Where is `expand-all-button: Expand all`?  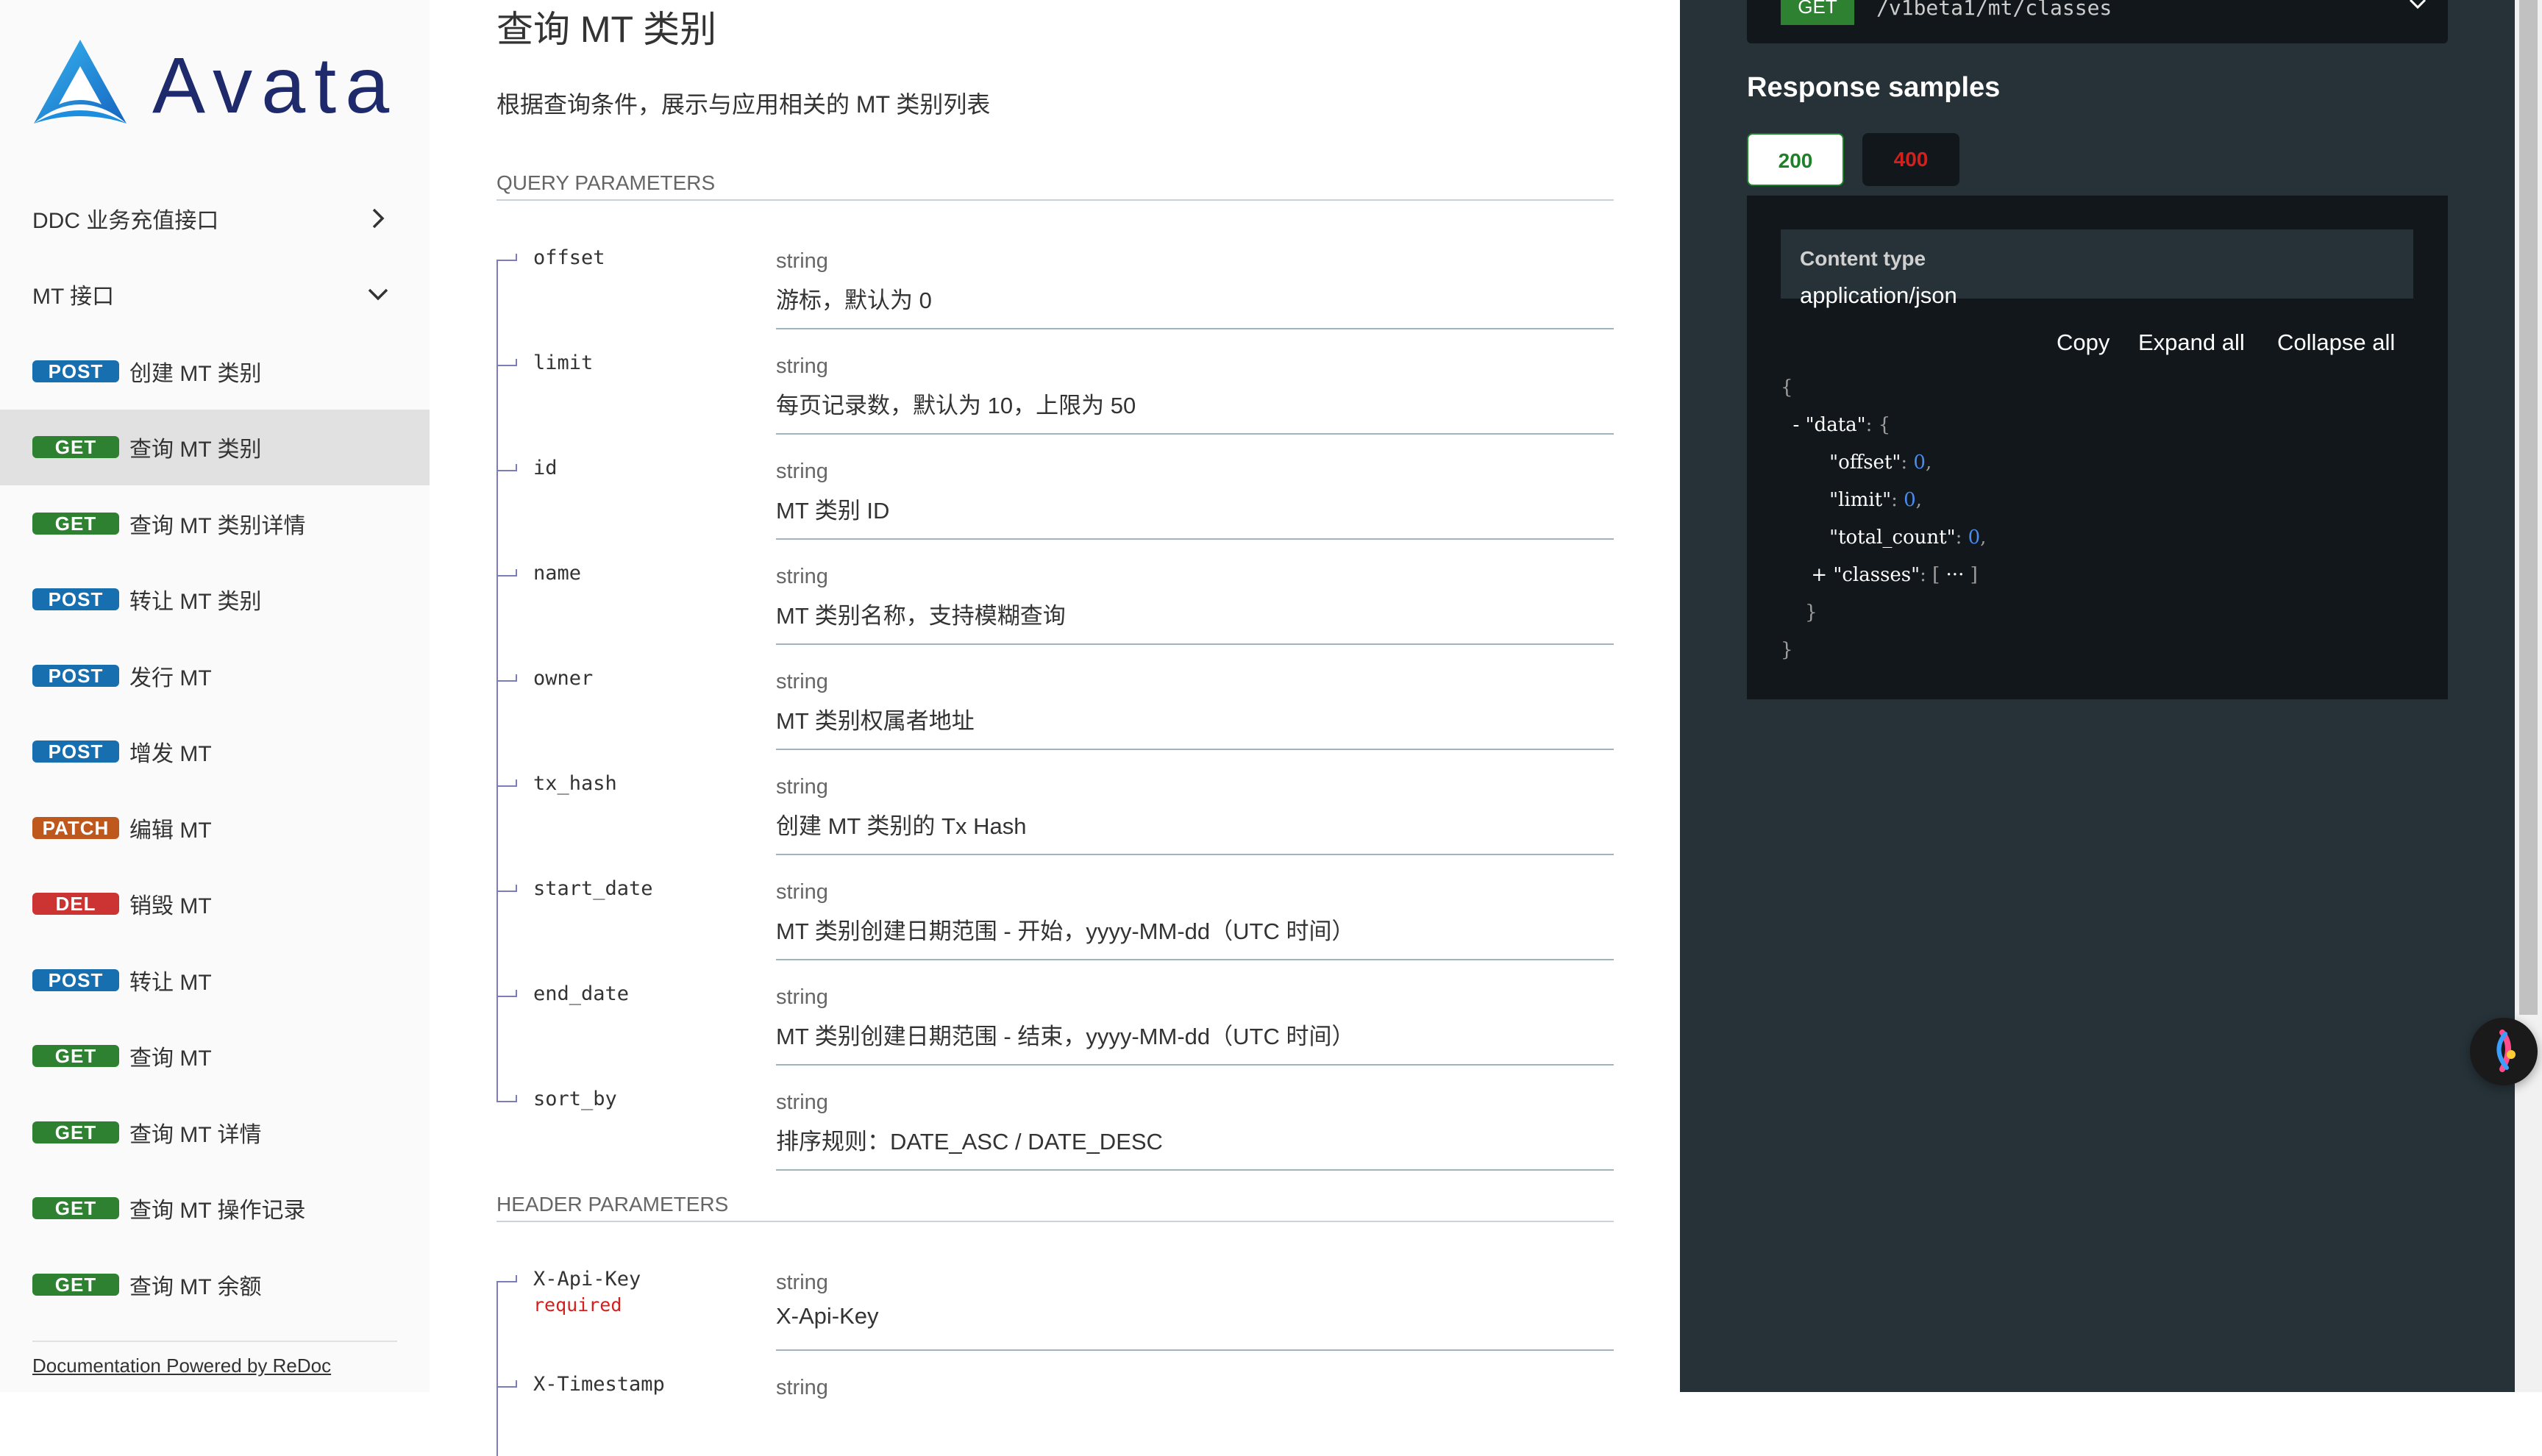
expand-all-button: Expand all is located at coordinates (2191, 342).